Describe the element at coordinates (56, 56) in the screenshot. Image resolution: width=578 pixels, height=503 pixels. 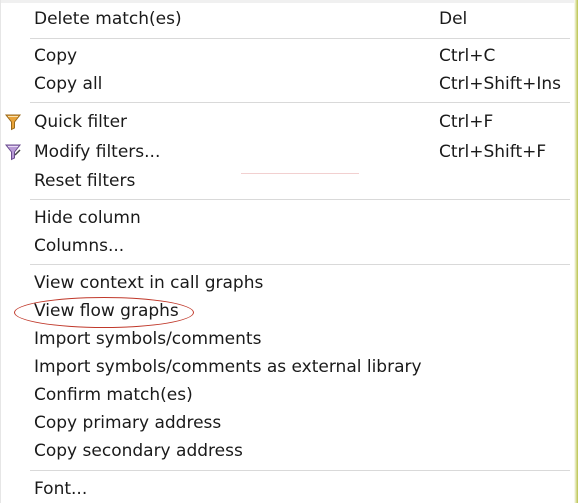
I see `menu-item-label: Copy` at that location.